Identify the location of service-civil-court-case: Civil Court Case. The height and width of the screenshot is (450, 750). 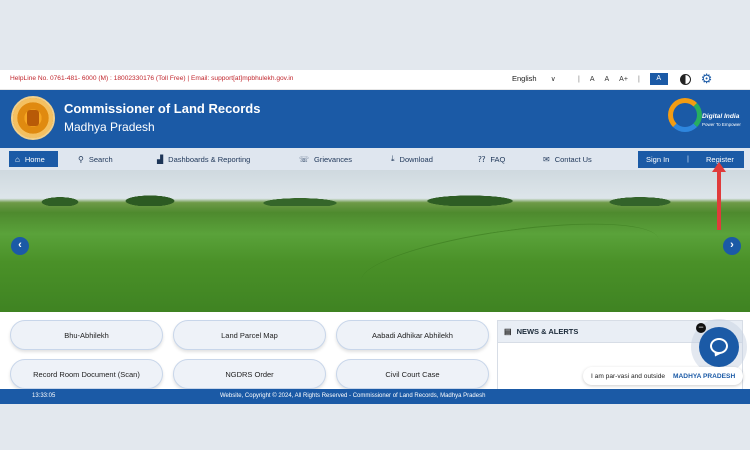
(412, 374).